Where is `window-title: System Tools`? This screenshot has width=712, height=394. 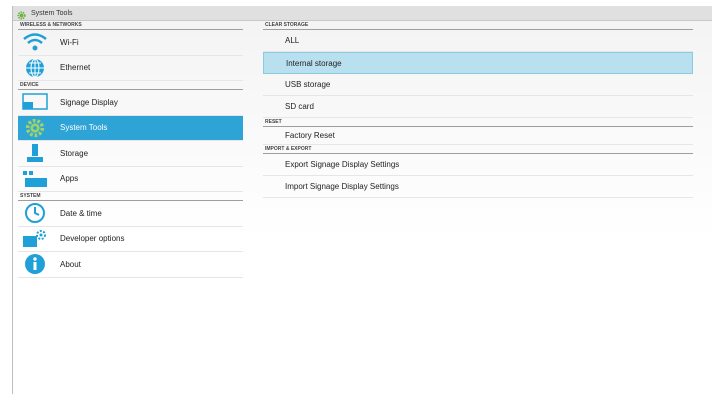
window-title: System Tools is located at coordinates (52, 13).